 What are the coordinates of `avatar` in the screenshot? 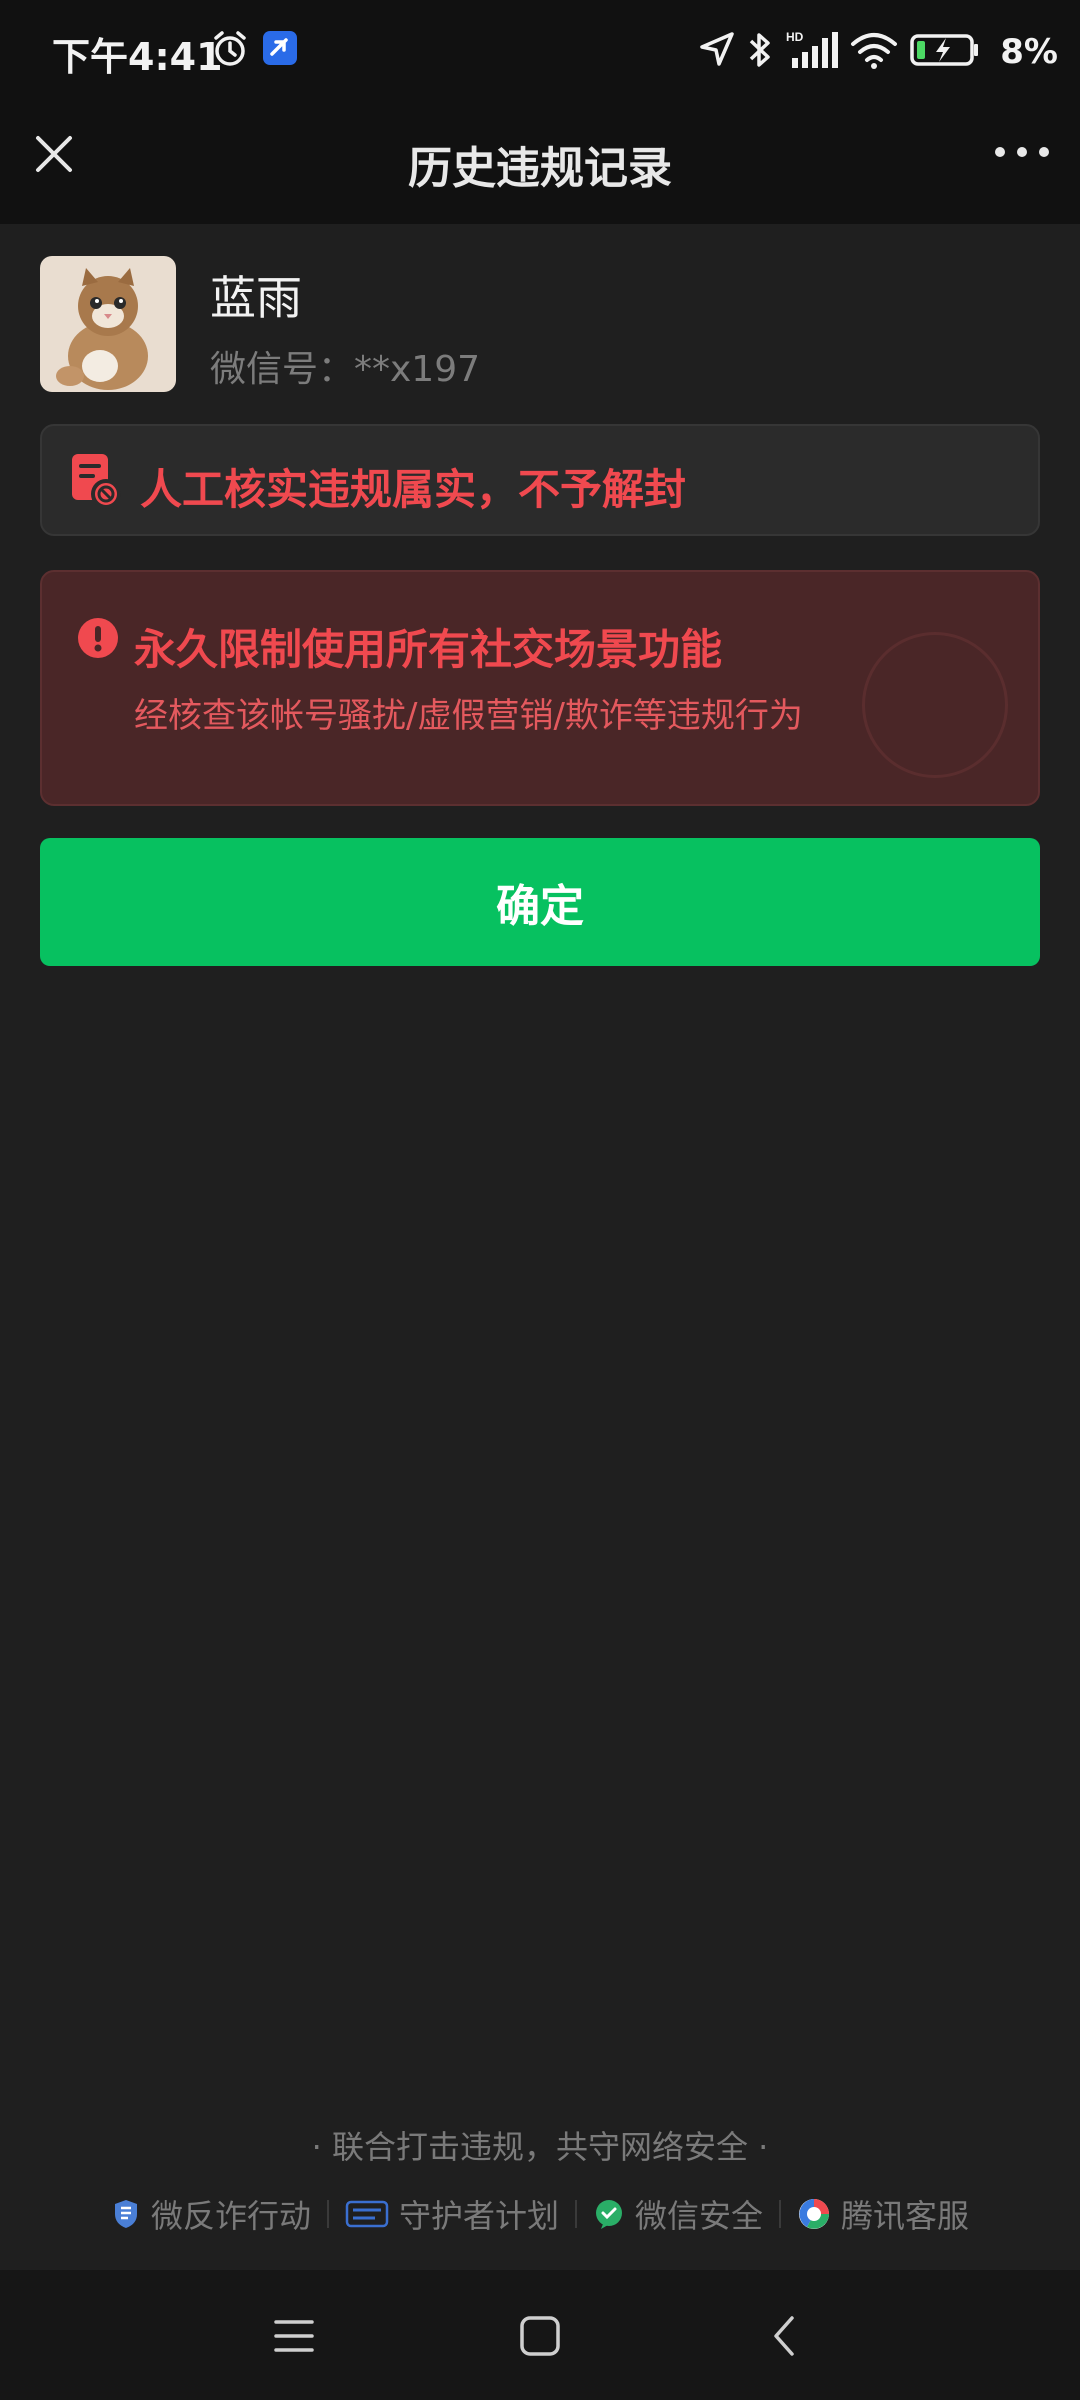 It's located at (108, 324).